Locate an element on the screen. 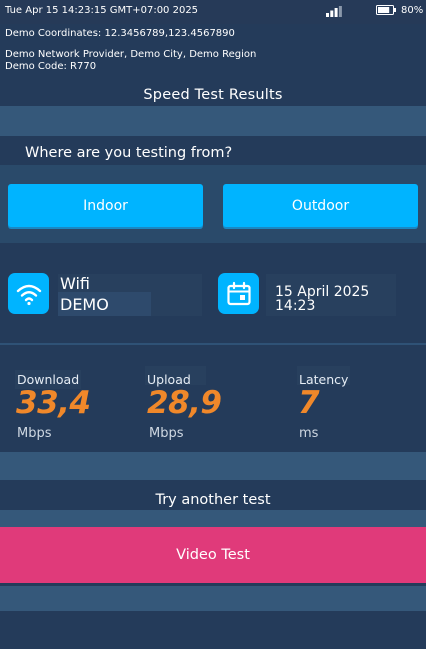 The width and height of the screenshot is (426, 649). wifi-icon is located at coordinates (28, 293).